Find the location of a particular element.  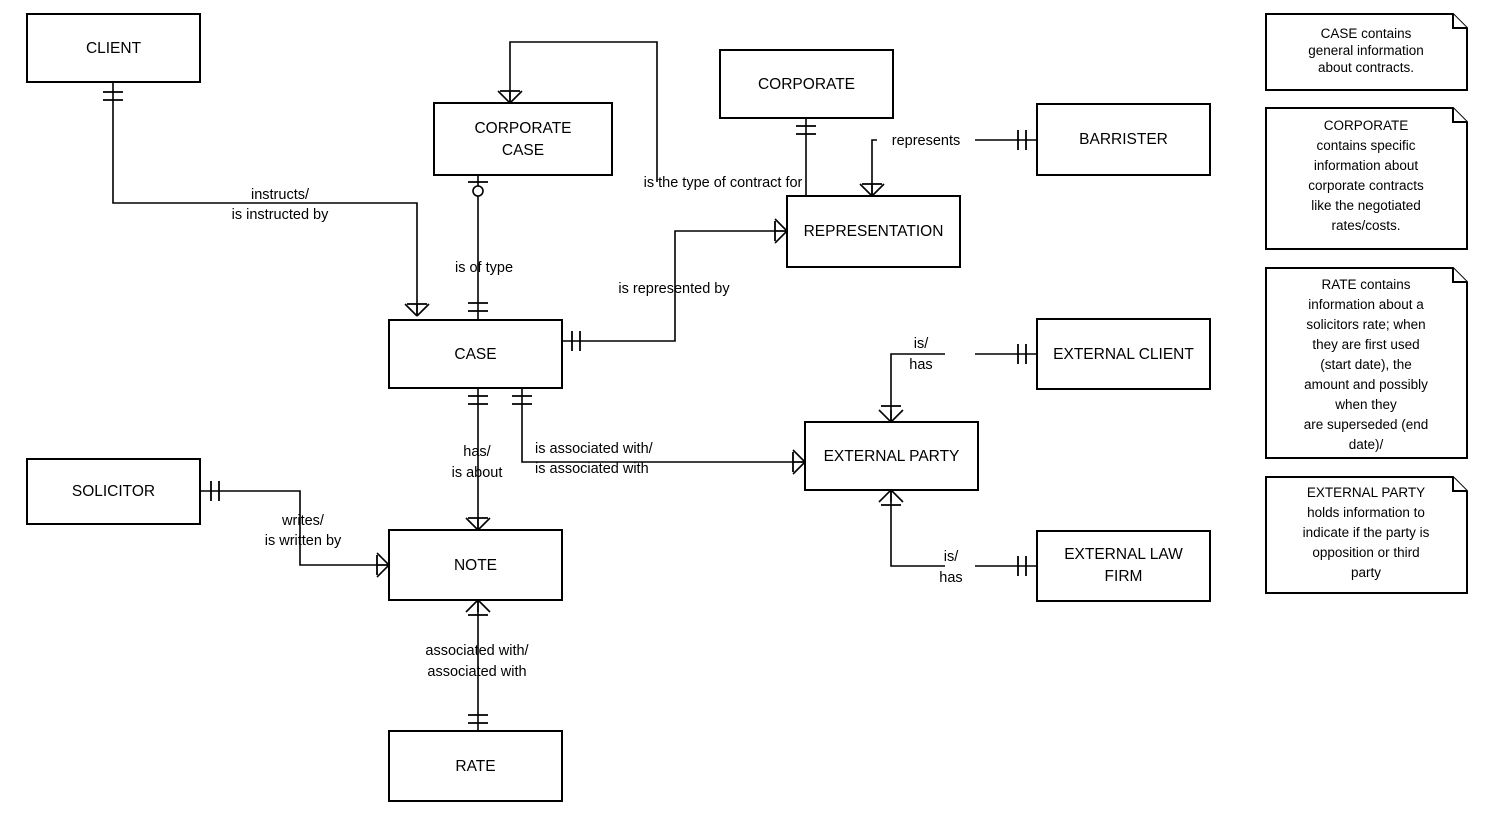

entity-rate-label: RATE is located at coordinates (475, 766).